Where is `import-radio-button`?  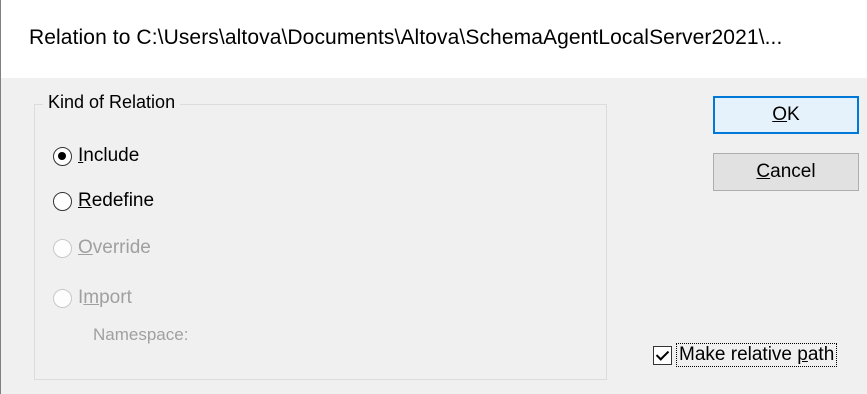 import-radio-button is located at coordinates (62, 298).